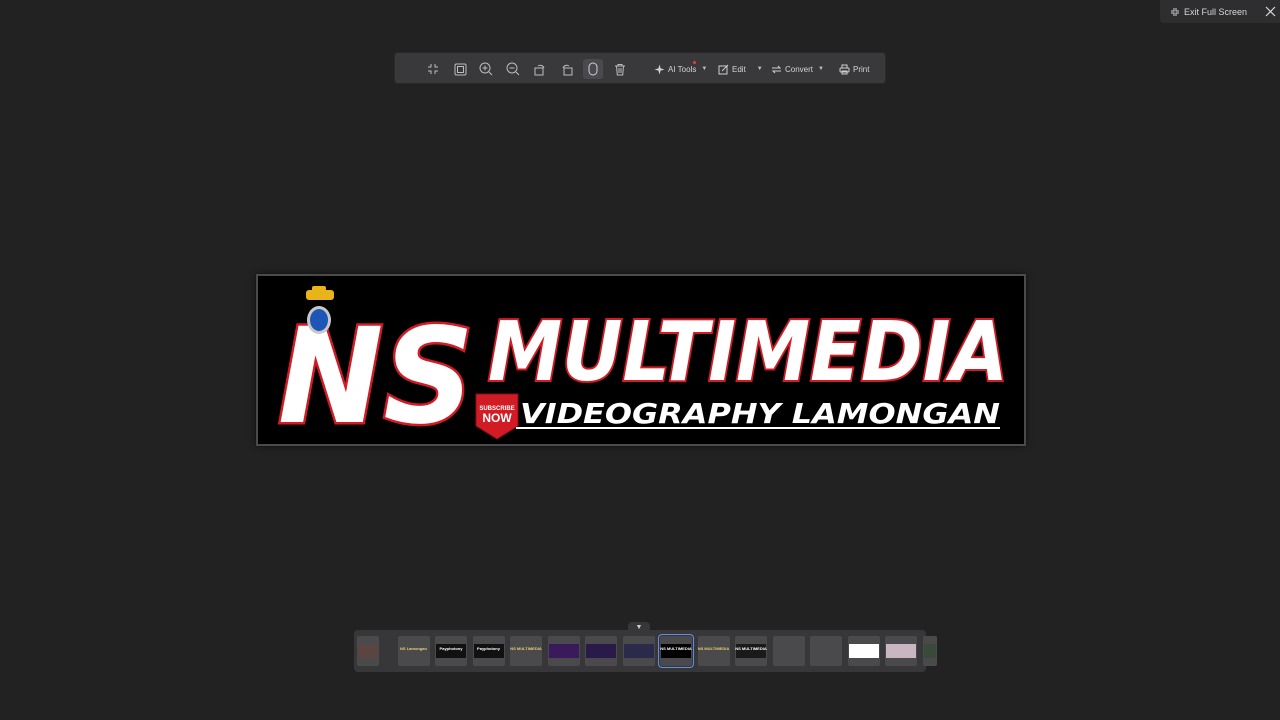 The width and height of the screenshot is (1280, 720). Describe the element at coordinates (760, 413) in the screenshot. I see `banner-subtitle: VIDEOGRAPHY LAMONGAN` at that location.